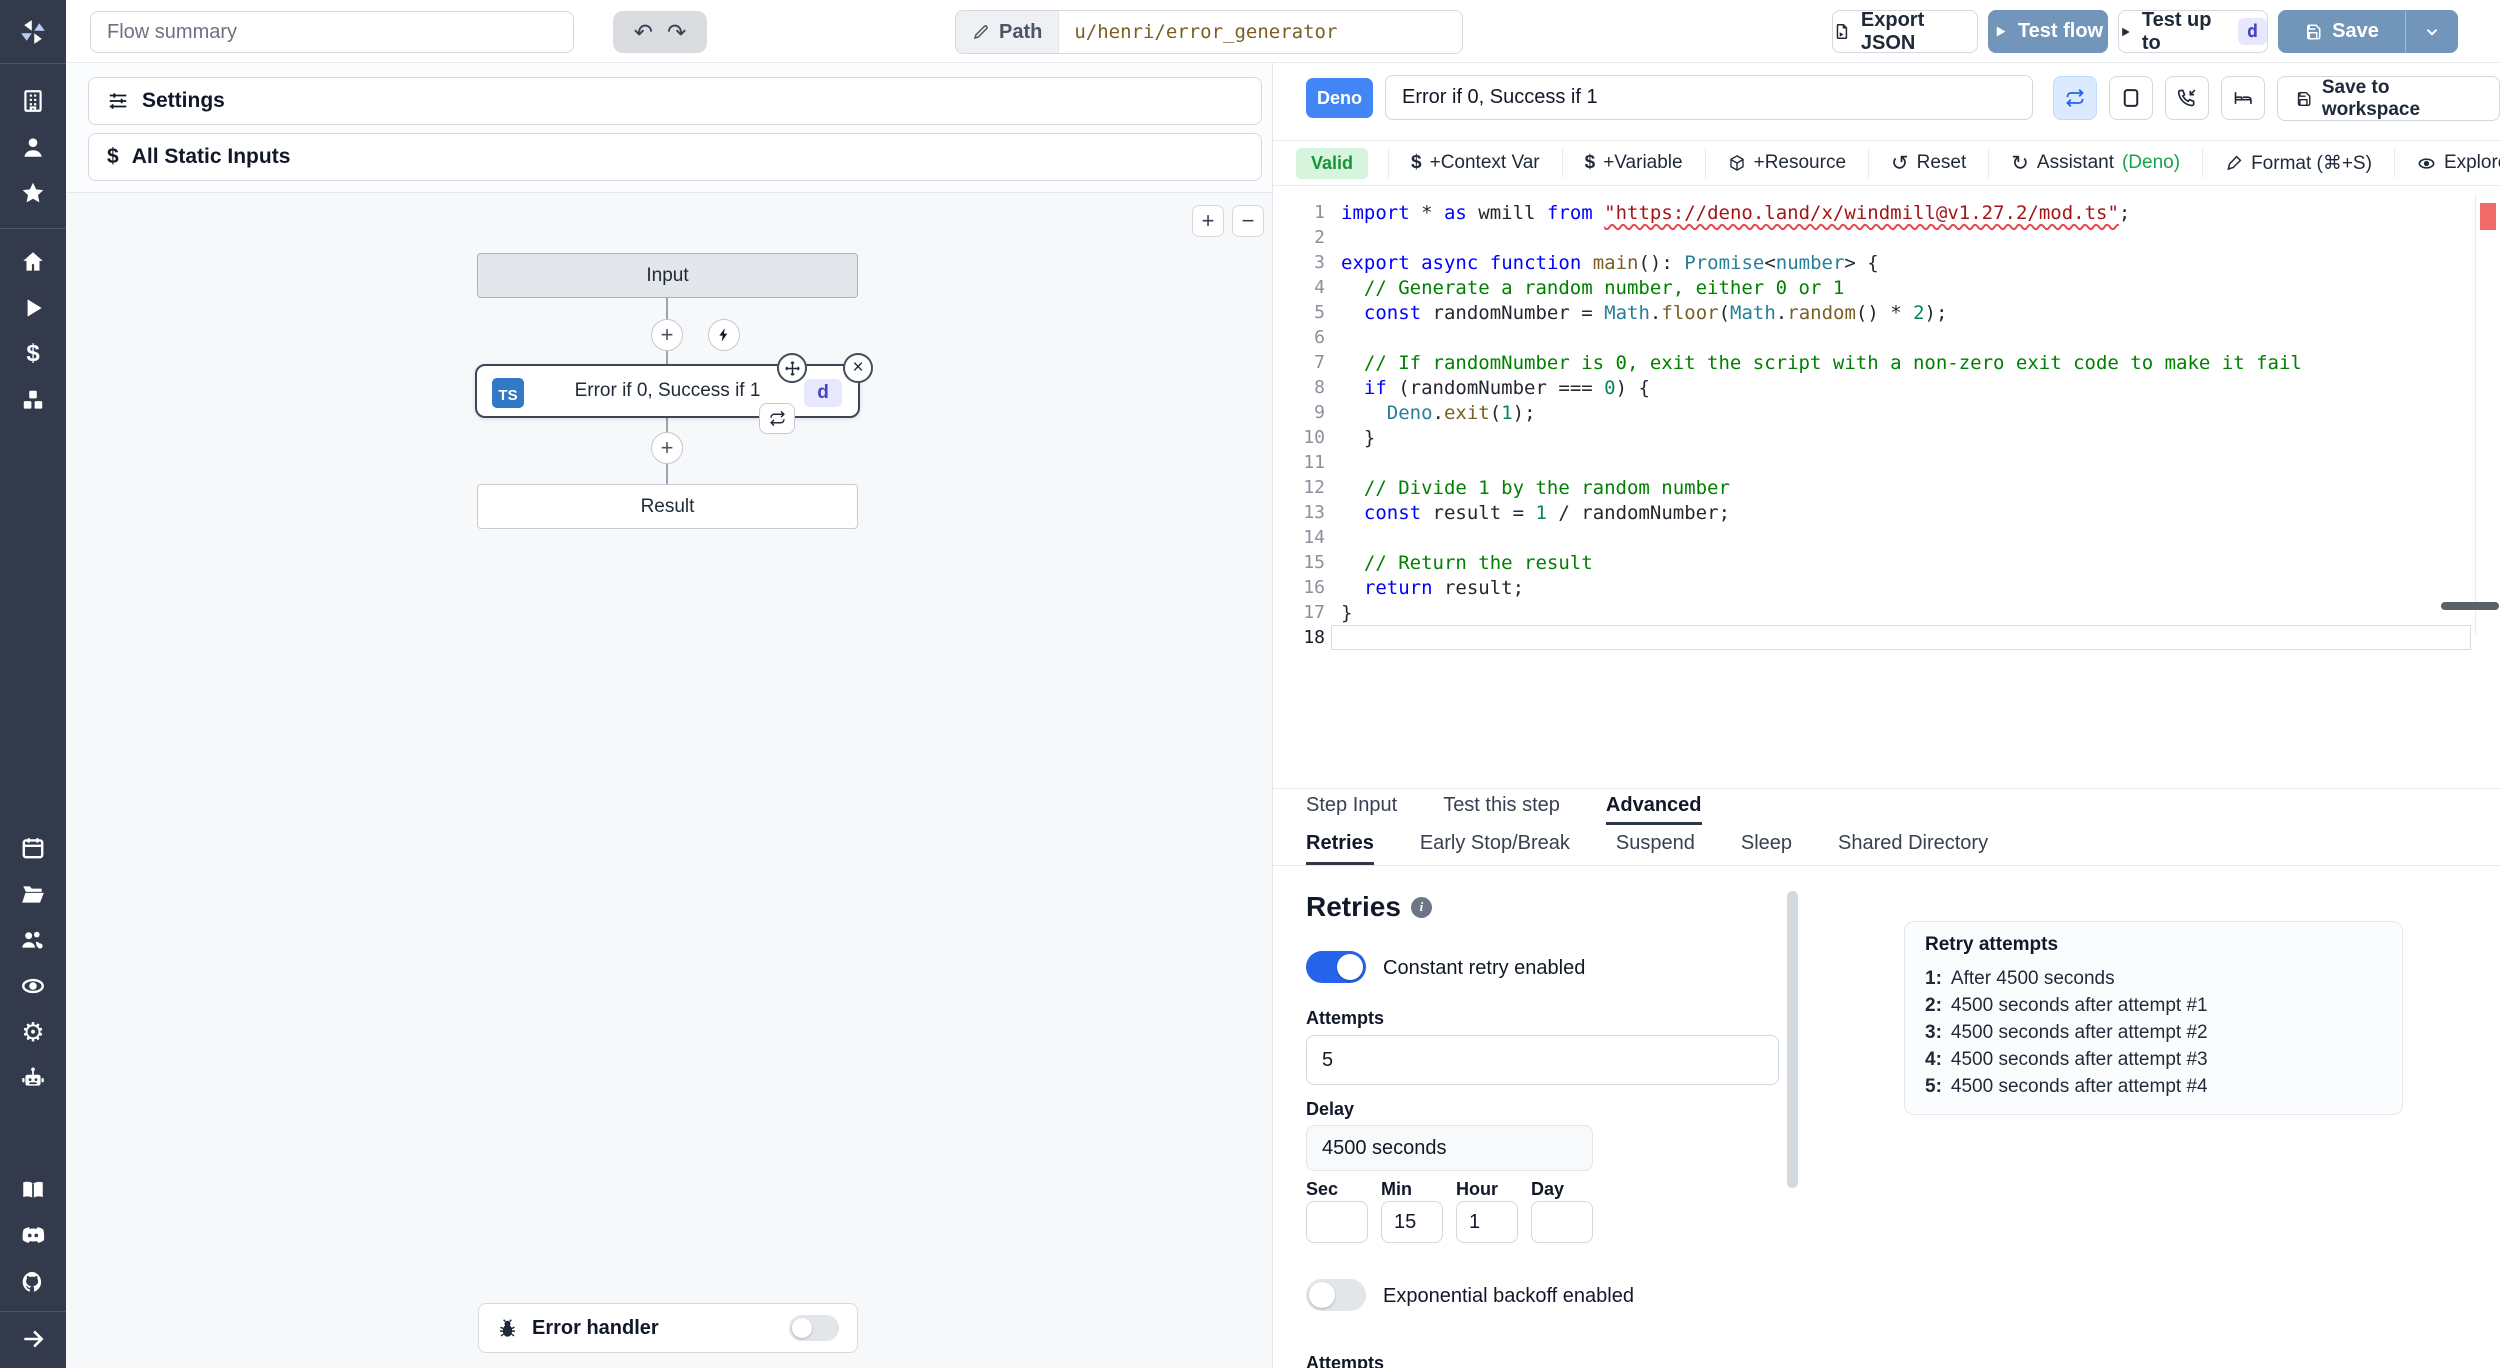 The height and width of the screenshot is (1368, 2500). I want to click on collapse-arrow-icon, so click(33, 1339).